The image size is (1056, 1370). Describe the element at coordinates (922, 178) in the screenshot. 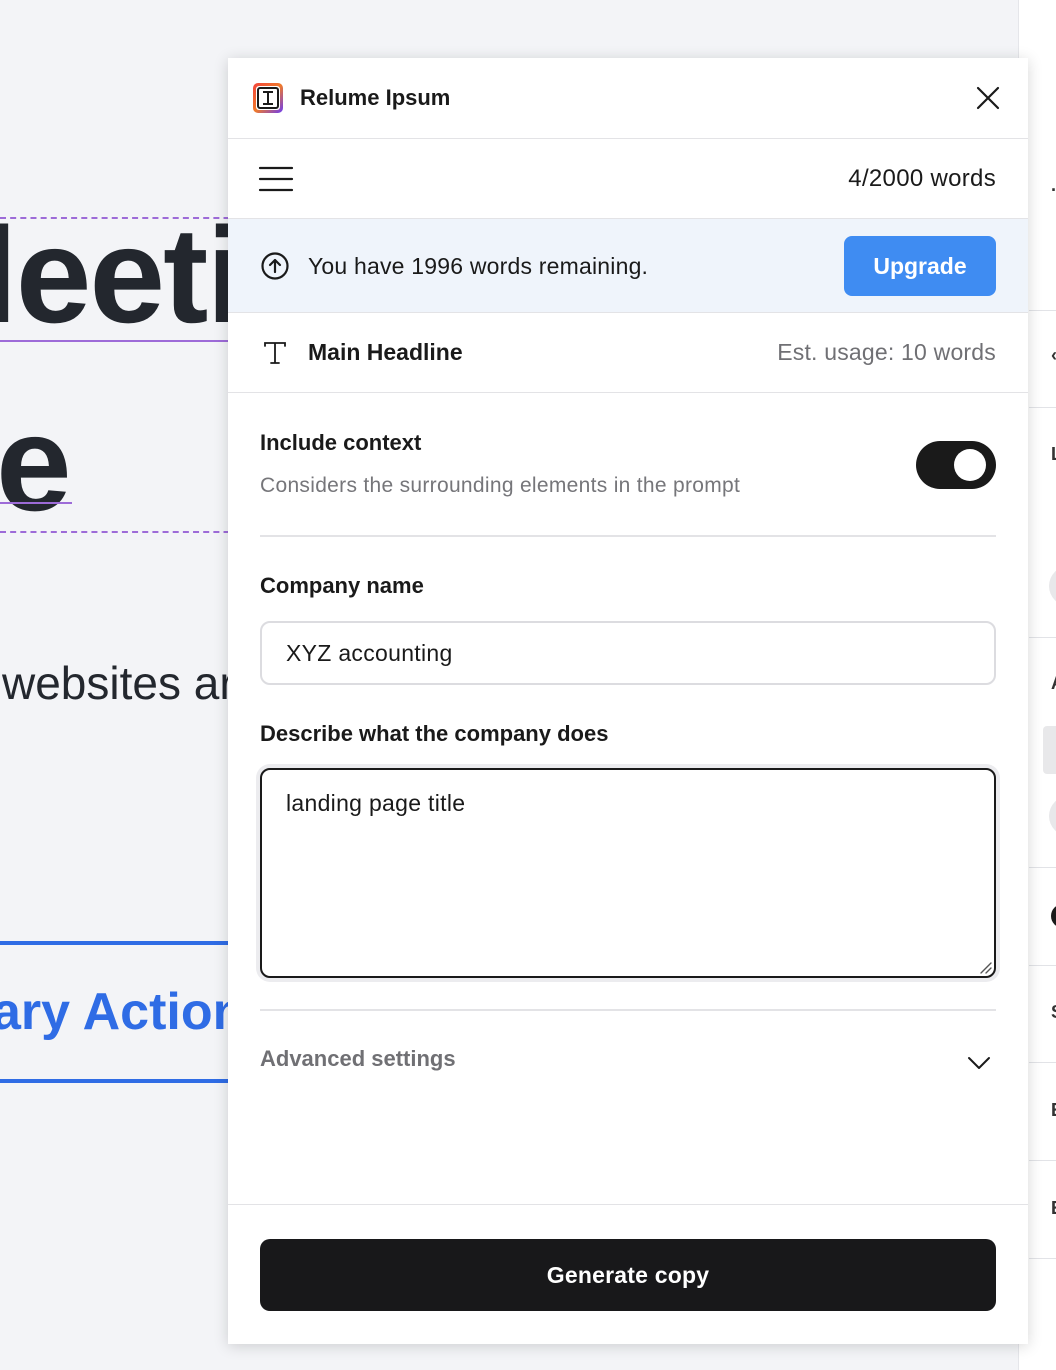

I see `word-count: 4/2000 words` at that location.